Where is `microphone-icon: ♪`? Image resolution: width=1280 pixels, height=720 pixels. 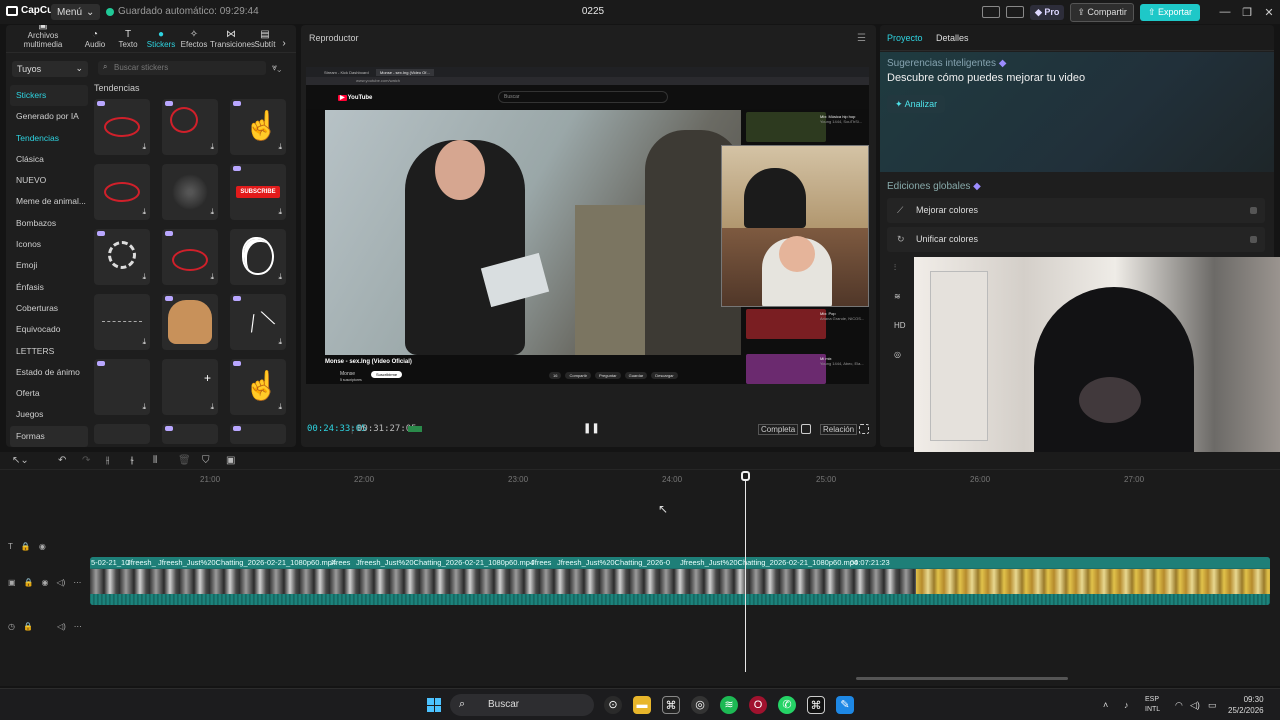 microphone-icon: ♪ is located at coordinates (1126, 705).